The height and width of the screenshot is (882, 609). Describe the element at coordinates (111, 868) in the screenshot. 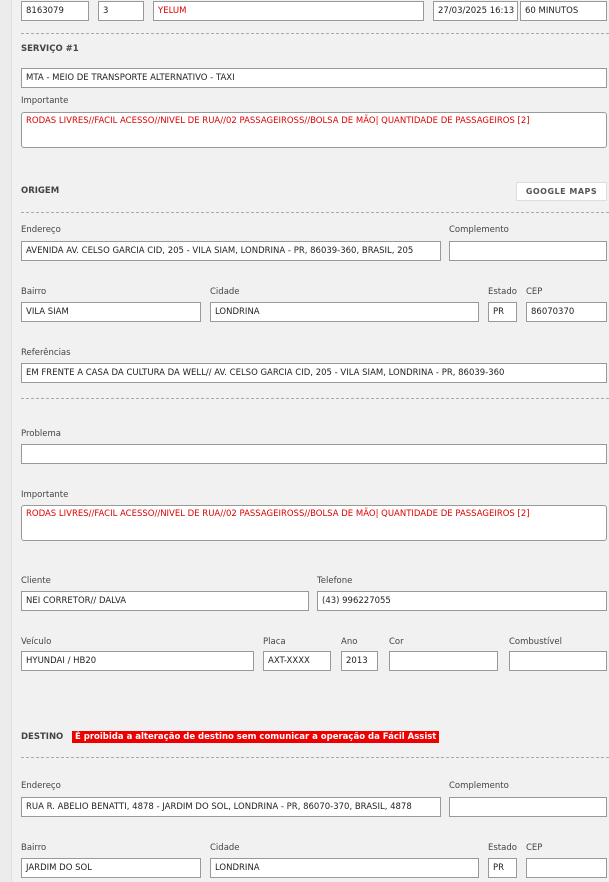

I see `destination-district-field: JARDIM DO SOL` at that location.